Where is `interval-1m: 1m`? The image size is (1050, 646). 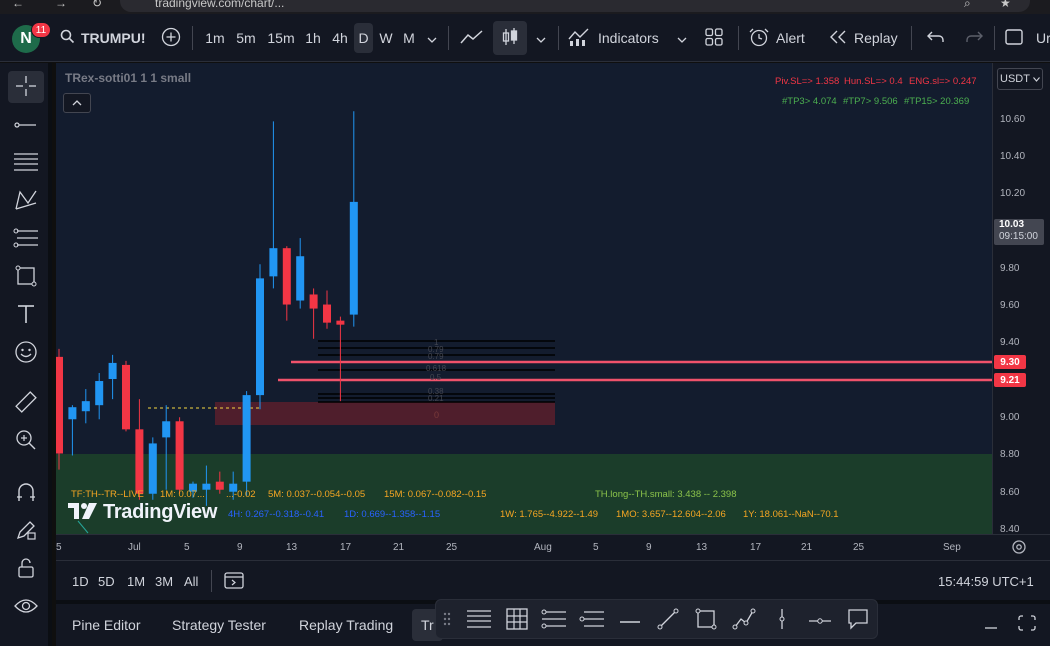 interval-1m: 1m is located at coordinates (215, 38).